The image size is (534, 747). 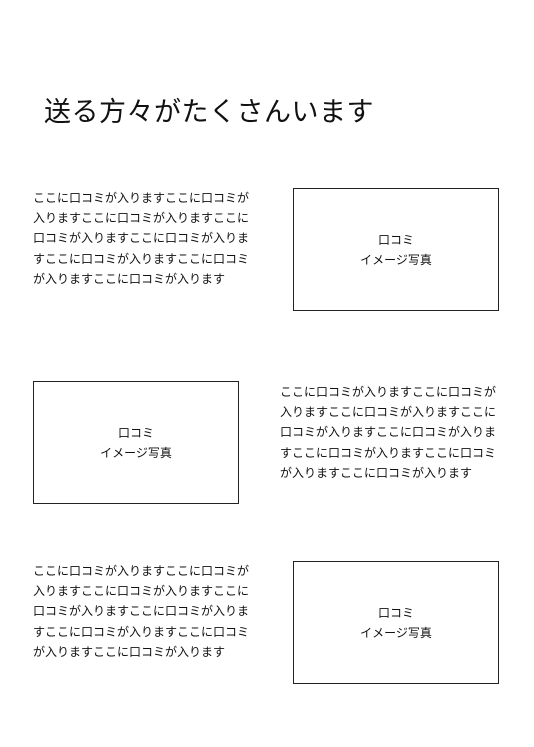 What do you see at coordinates (209, 113) in the screenshot?
I see `page-title: 送る方々がたくさんいます` at bounding box center [209, 113].